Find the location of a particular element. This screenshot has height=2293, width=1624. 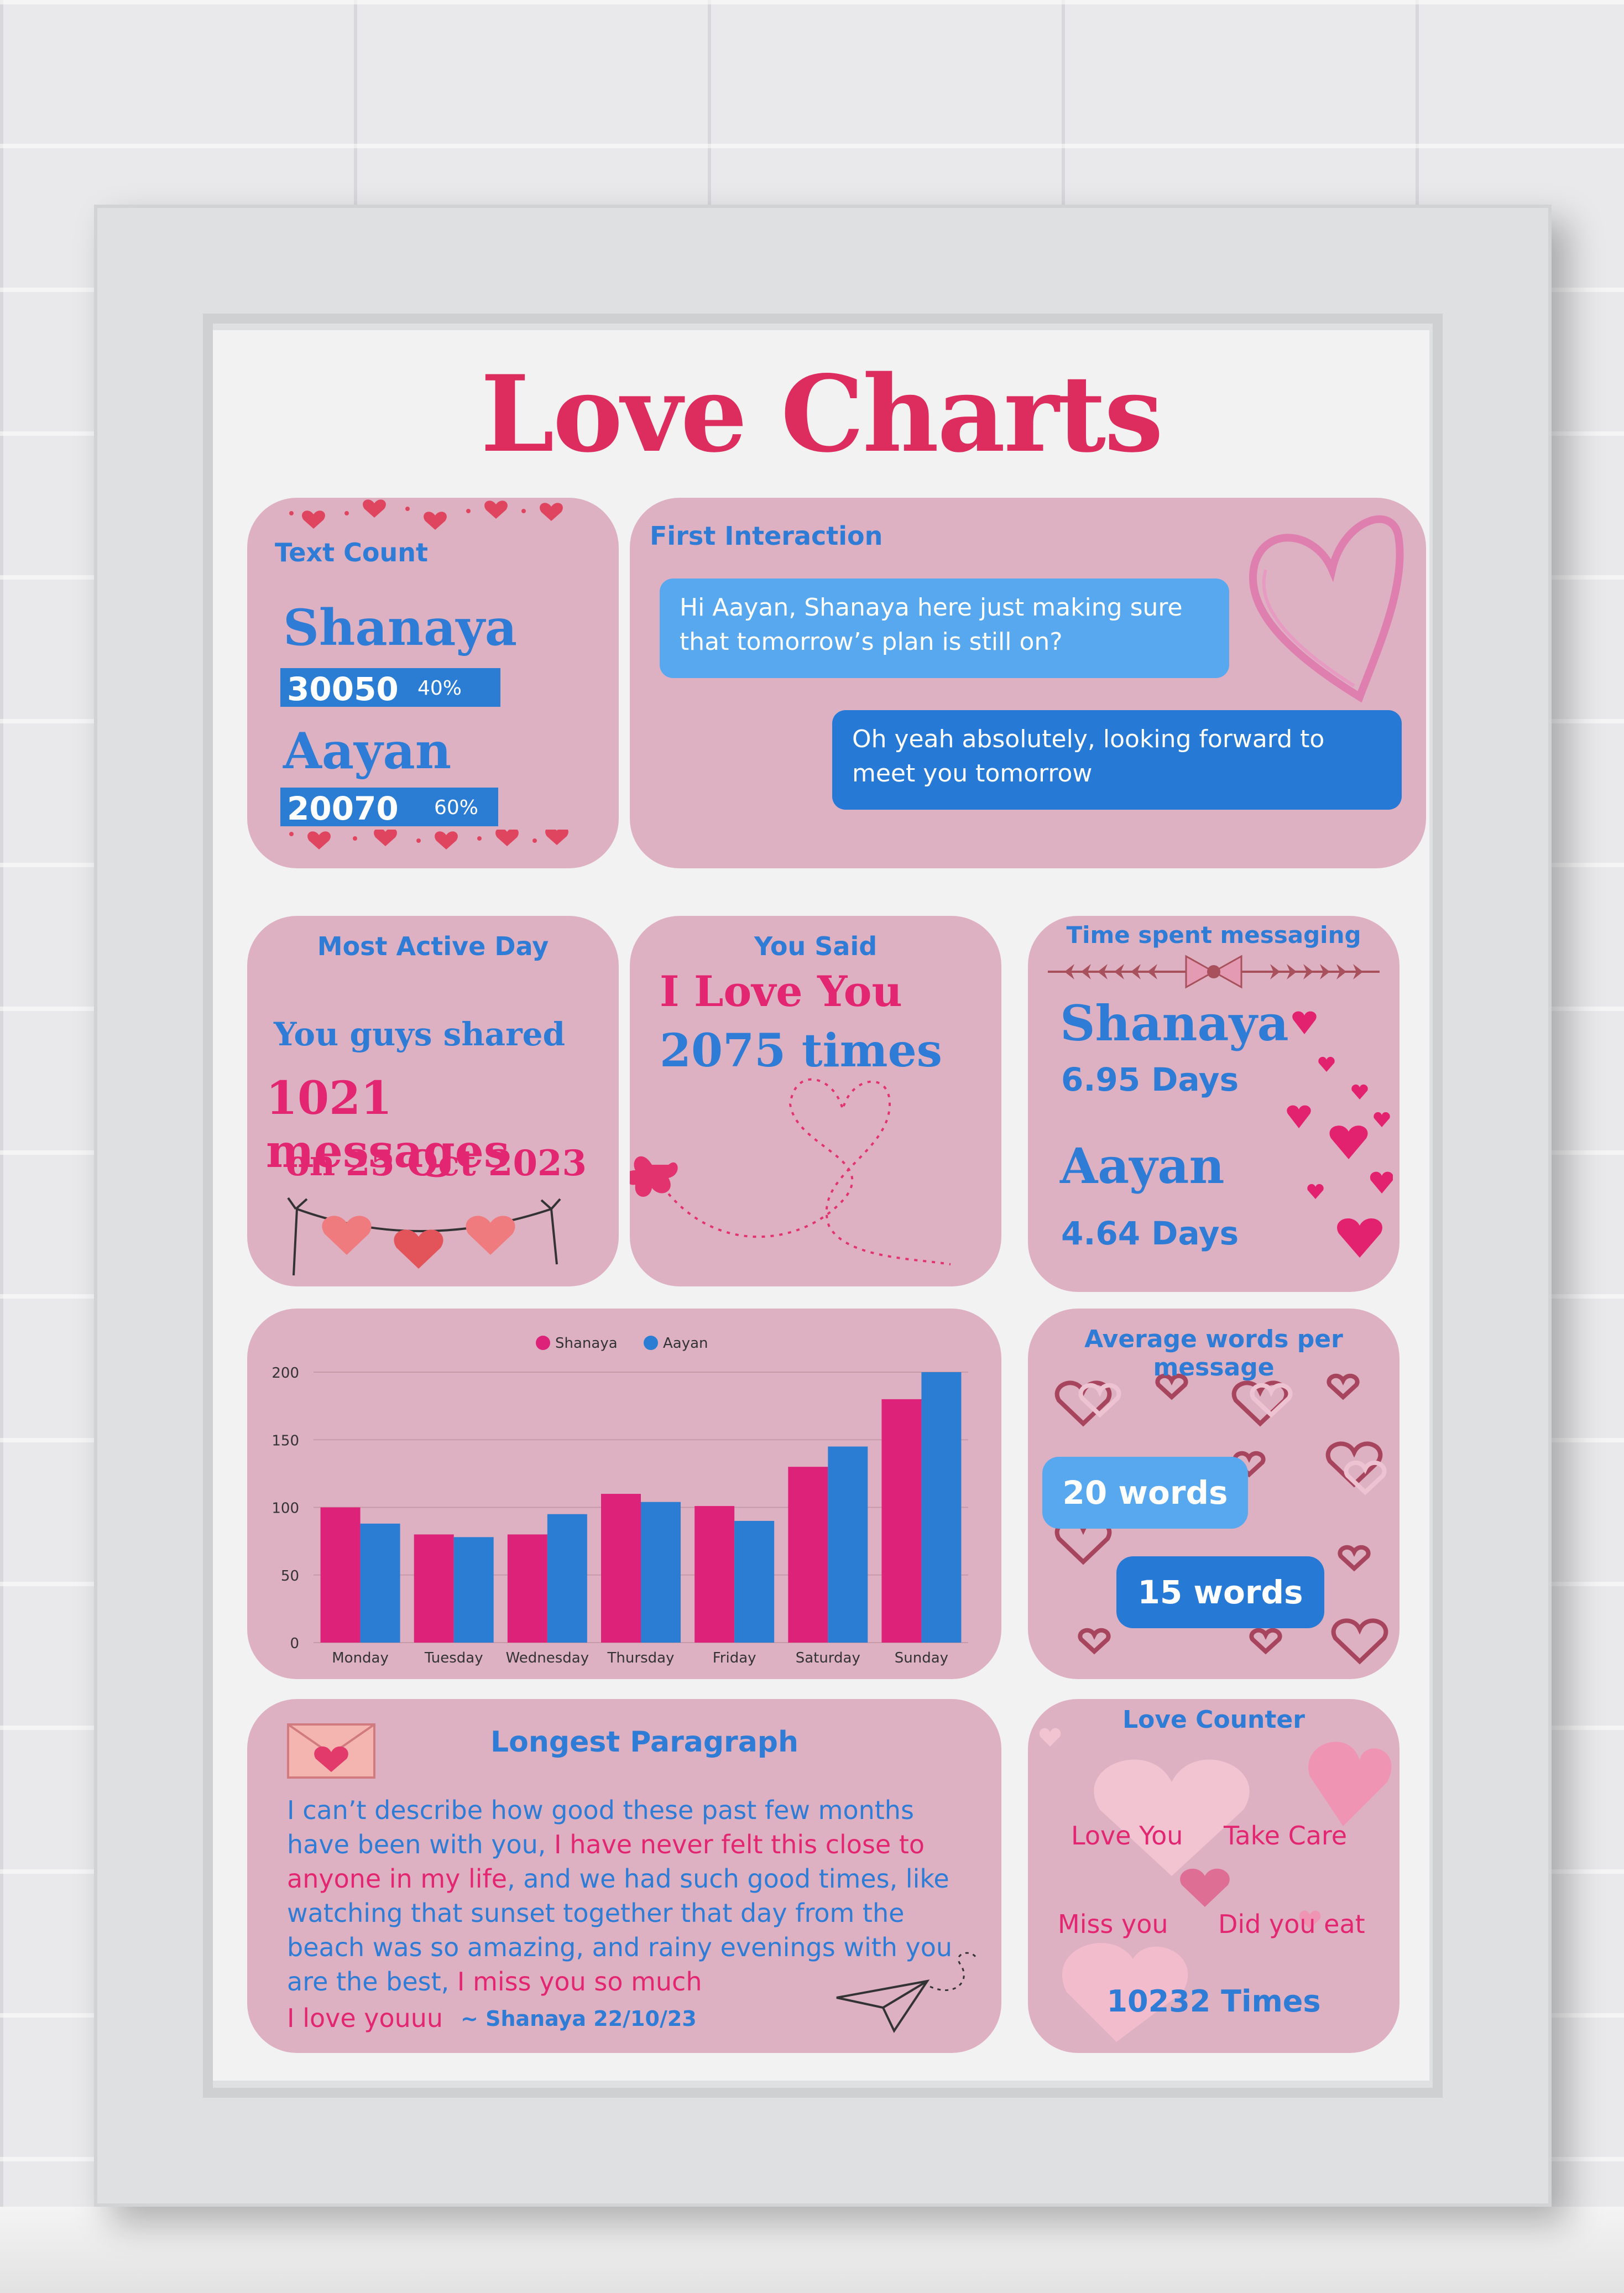

bar-shanaya-thursday is located at coordinates (621, 1569).